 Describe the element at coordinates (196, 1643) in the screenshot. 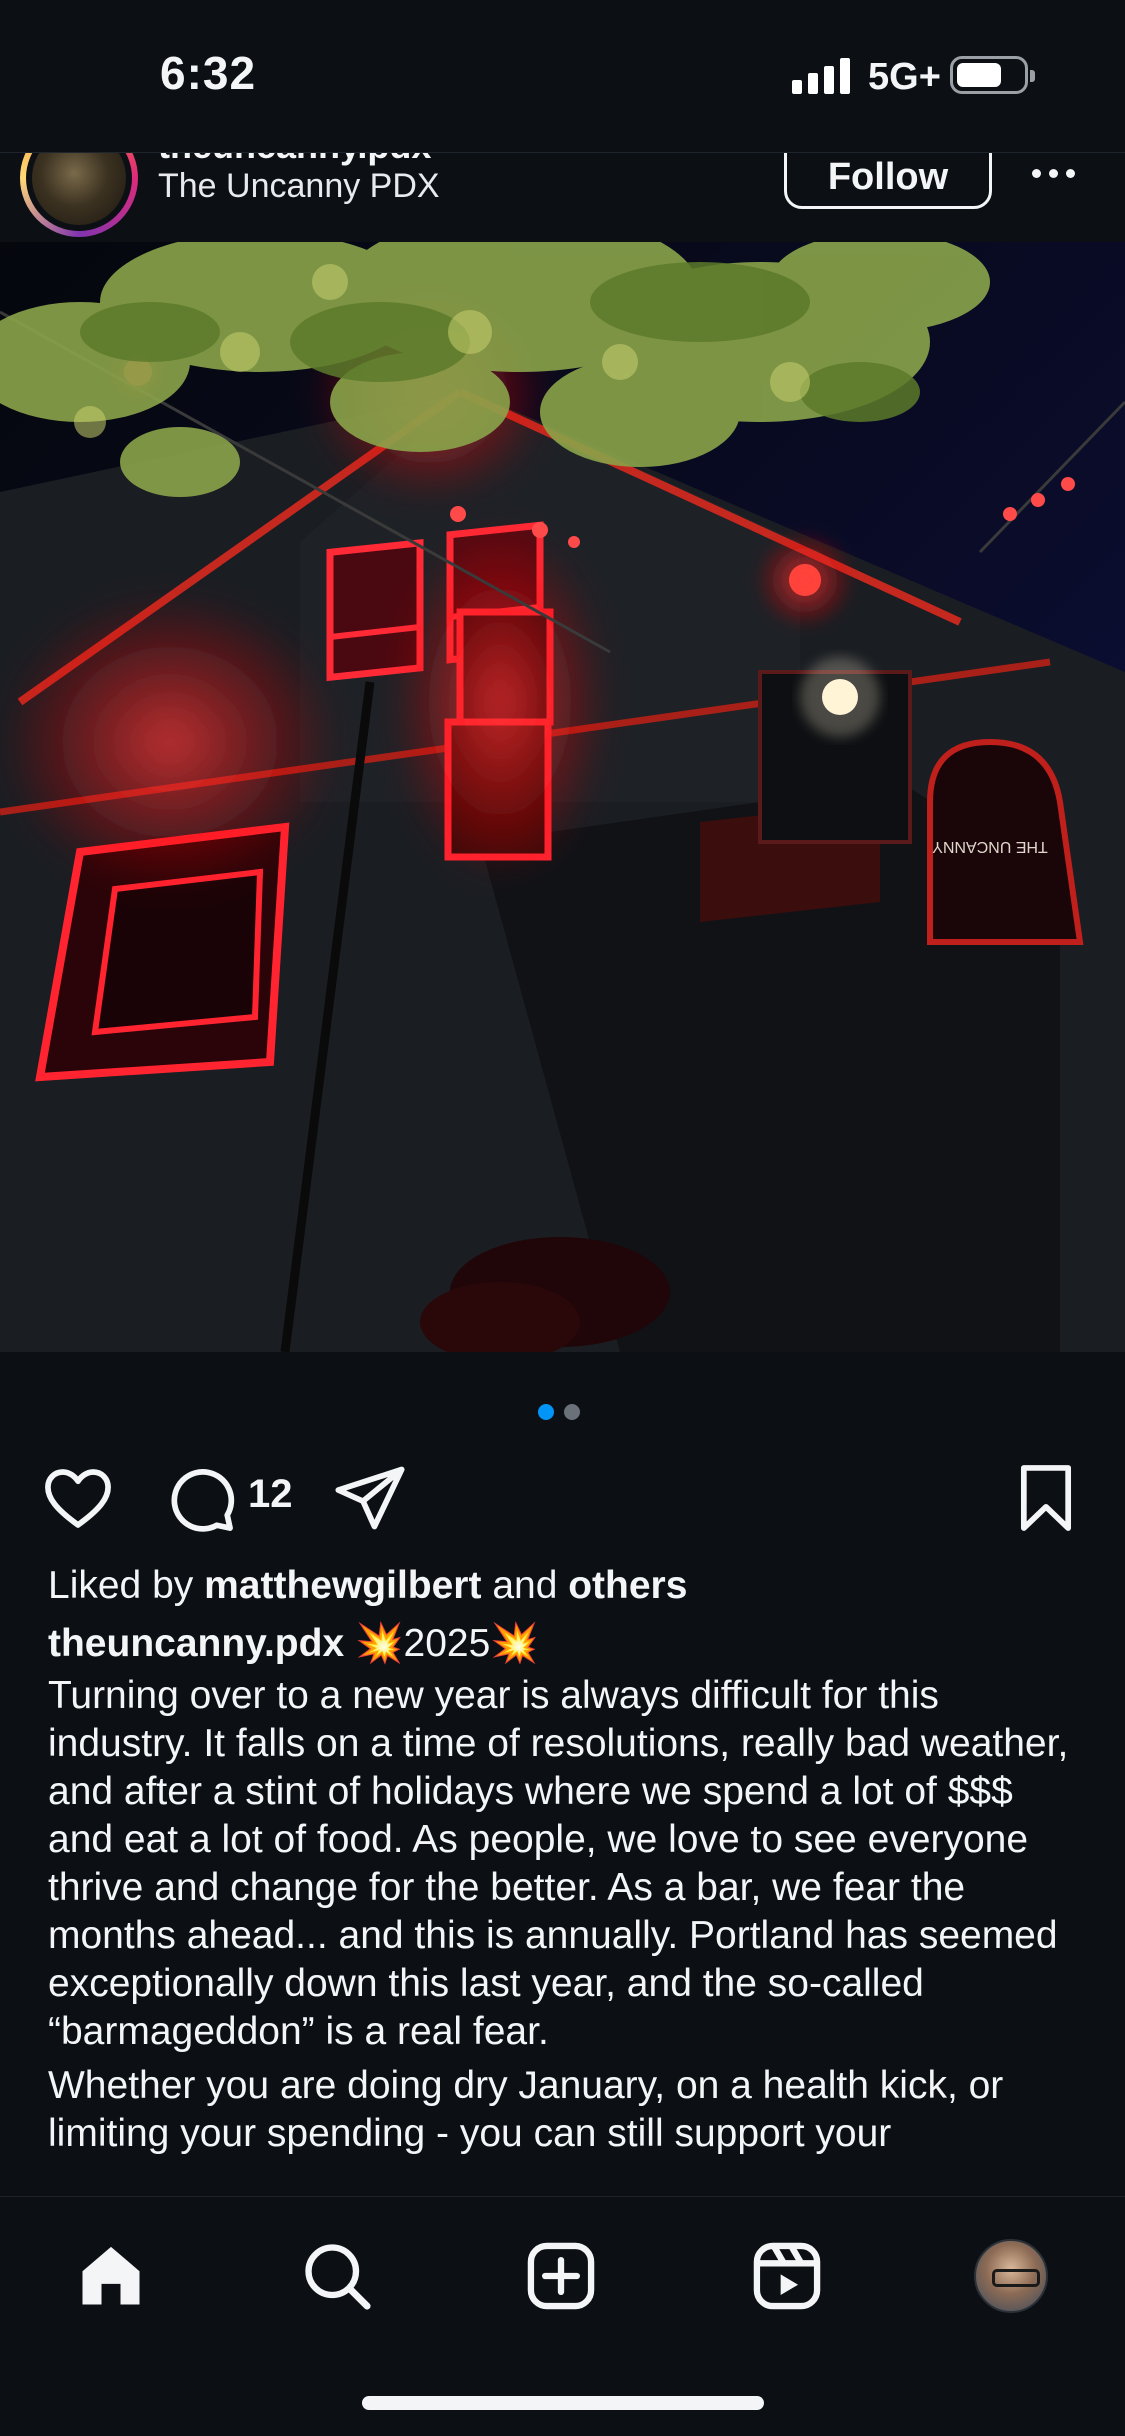

I see `caption-username: theuncanny.pdx` at that location.